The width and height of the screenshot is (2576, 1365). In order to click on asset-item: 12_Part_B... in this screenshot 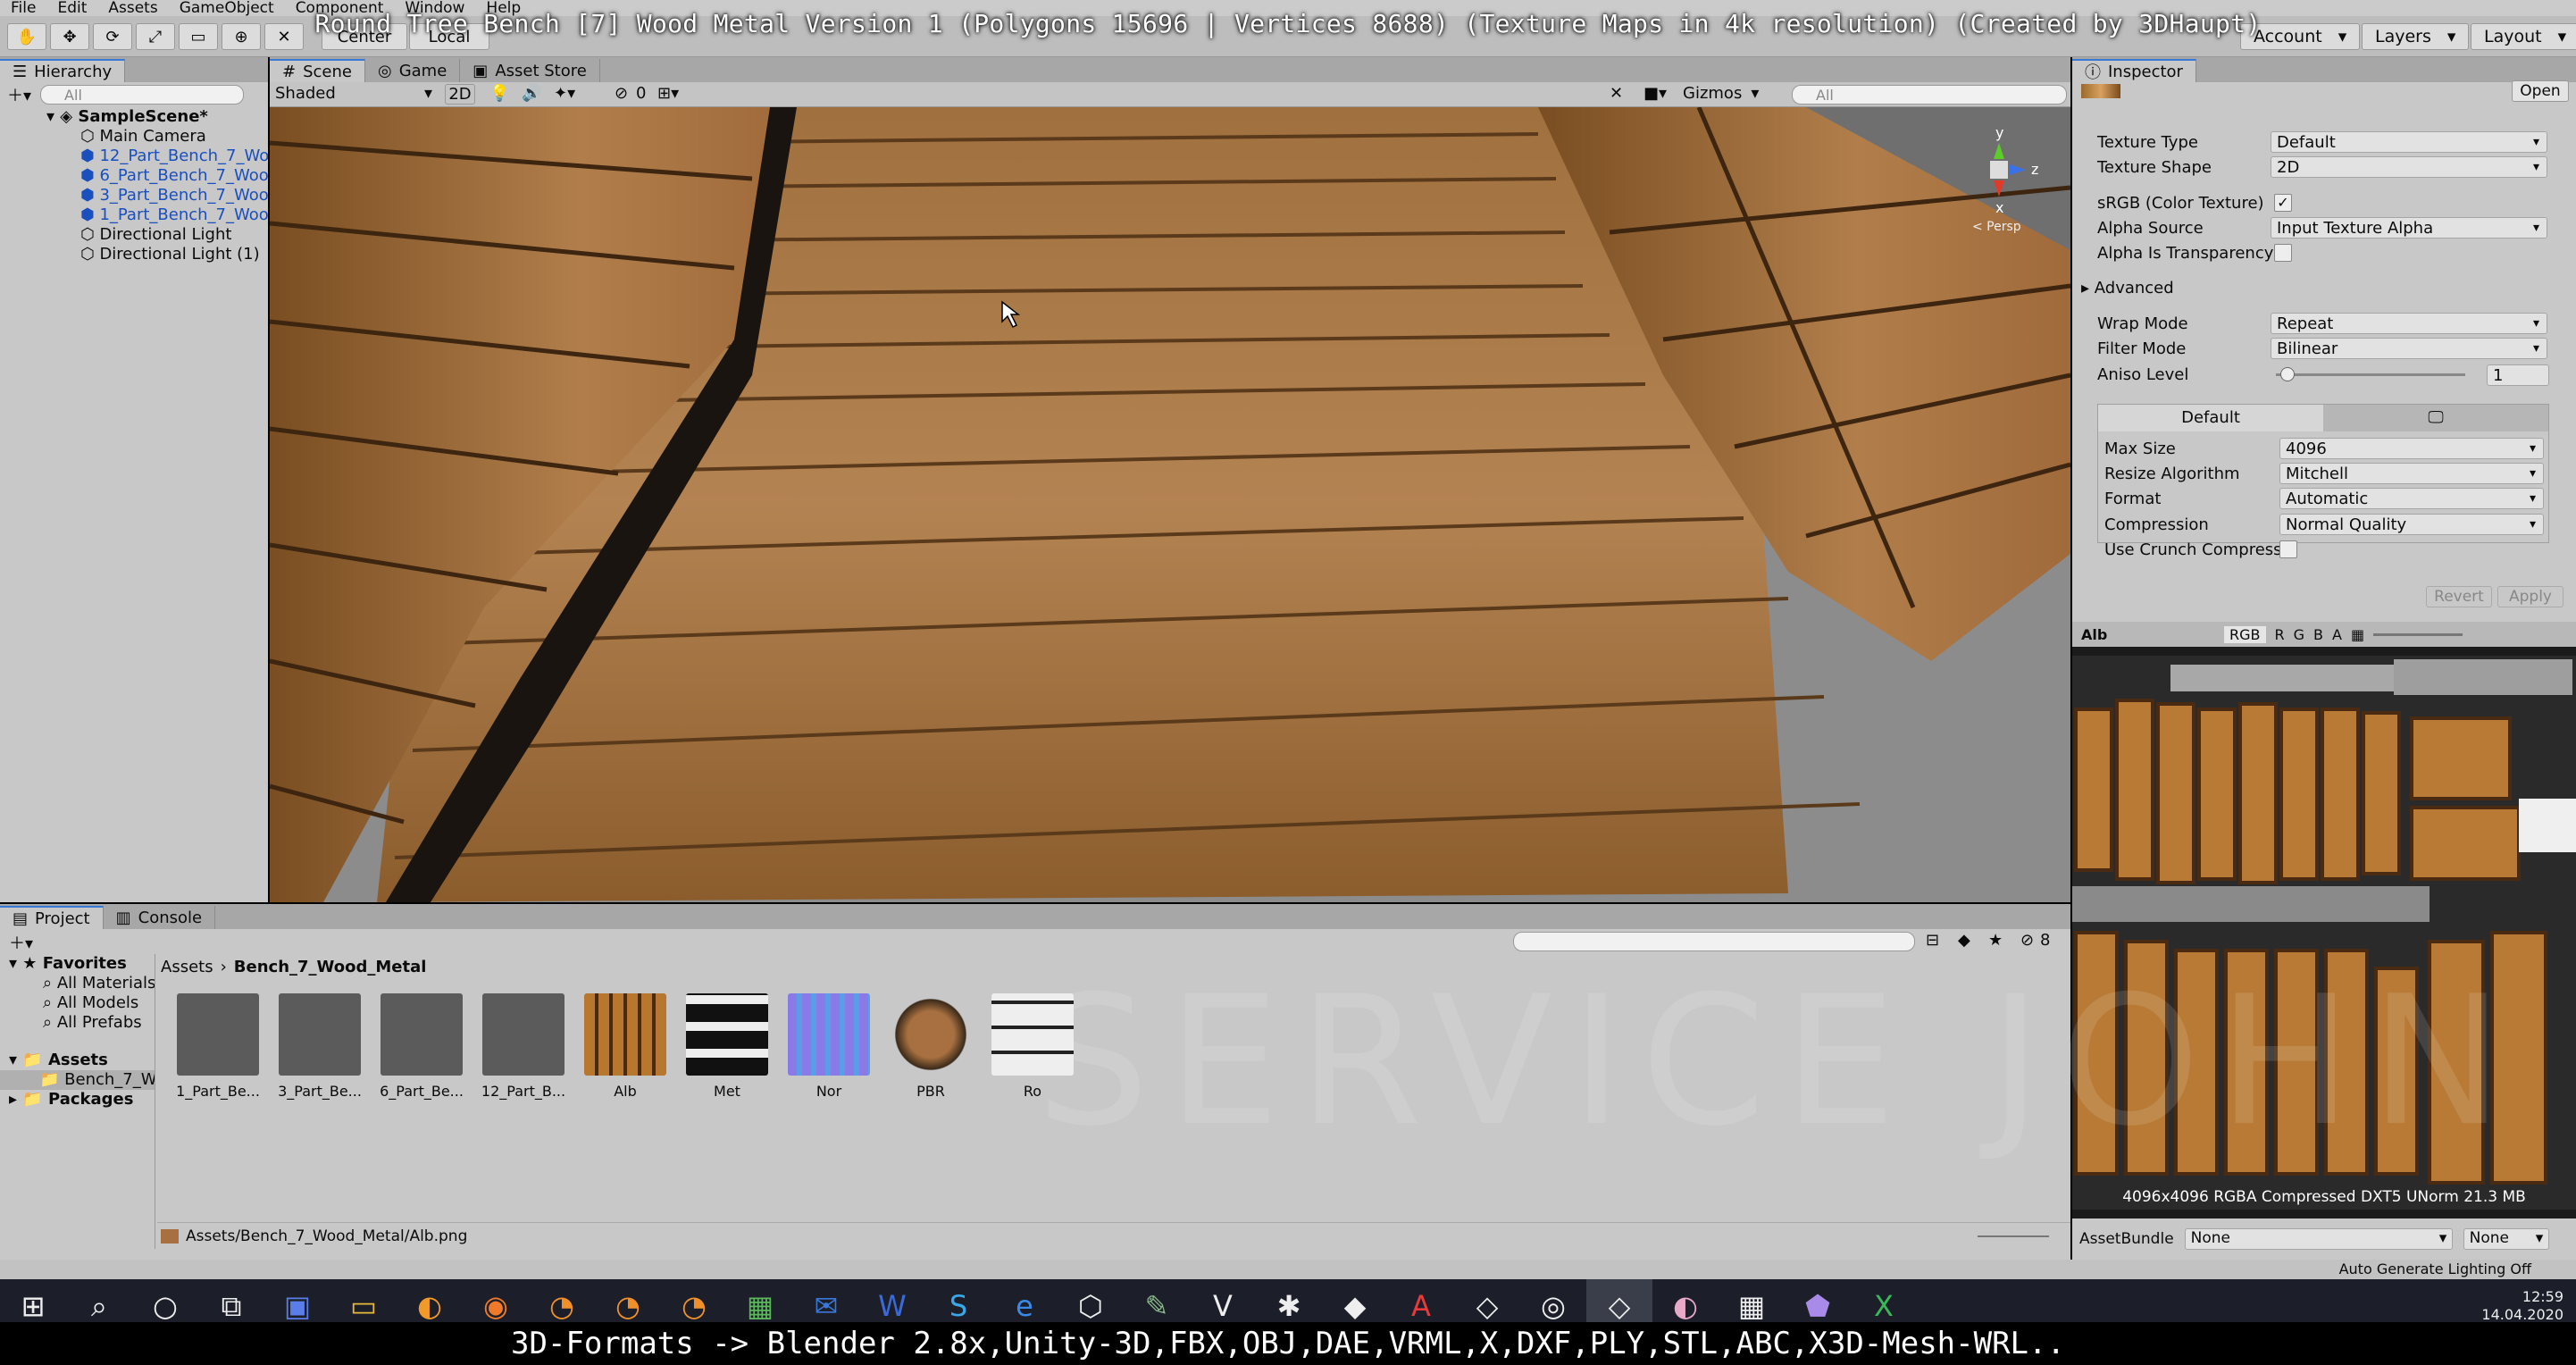, I will do `click(524, 1046)`.